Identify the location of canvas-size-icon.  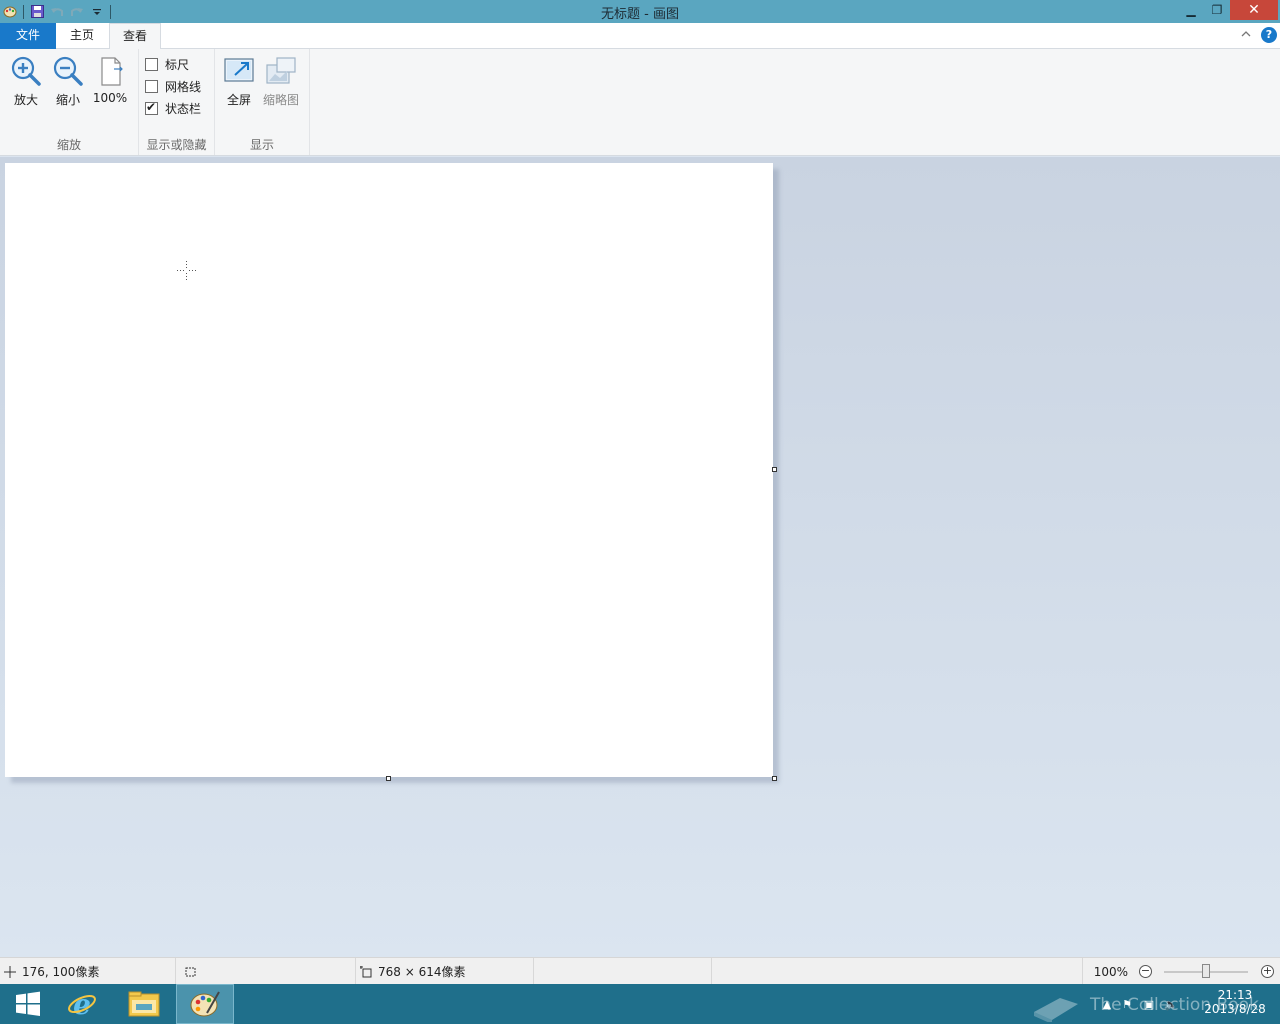
(366, 971).